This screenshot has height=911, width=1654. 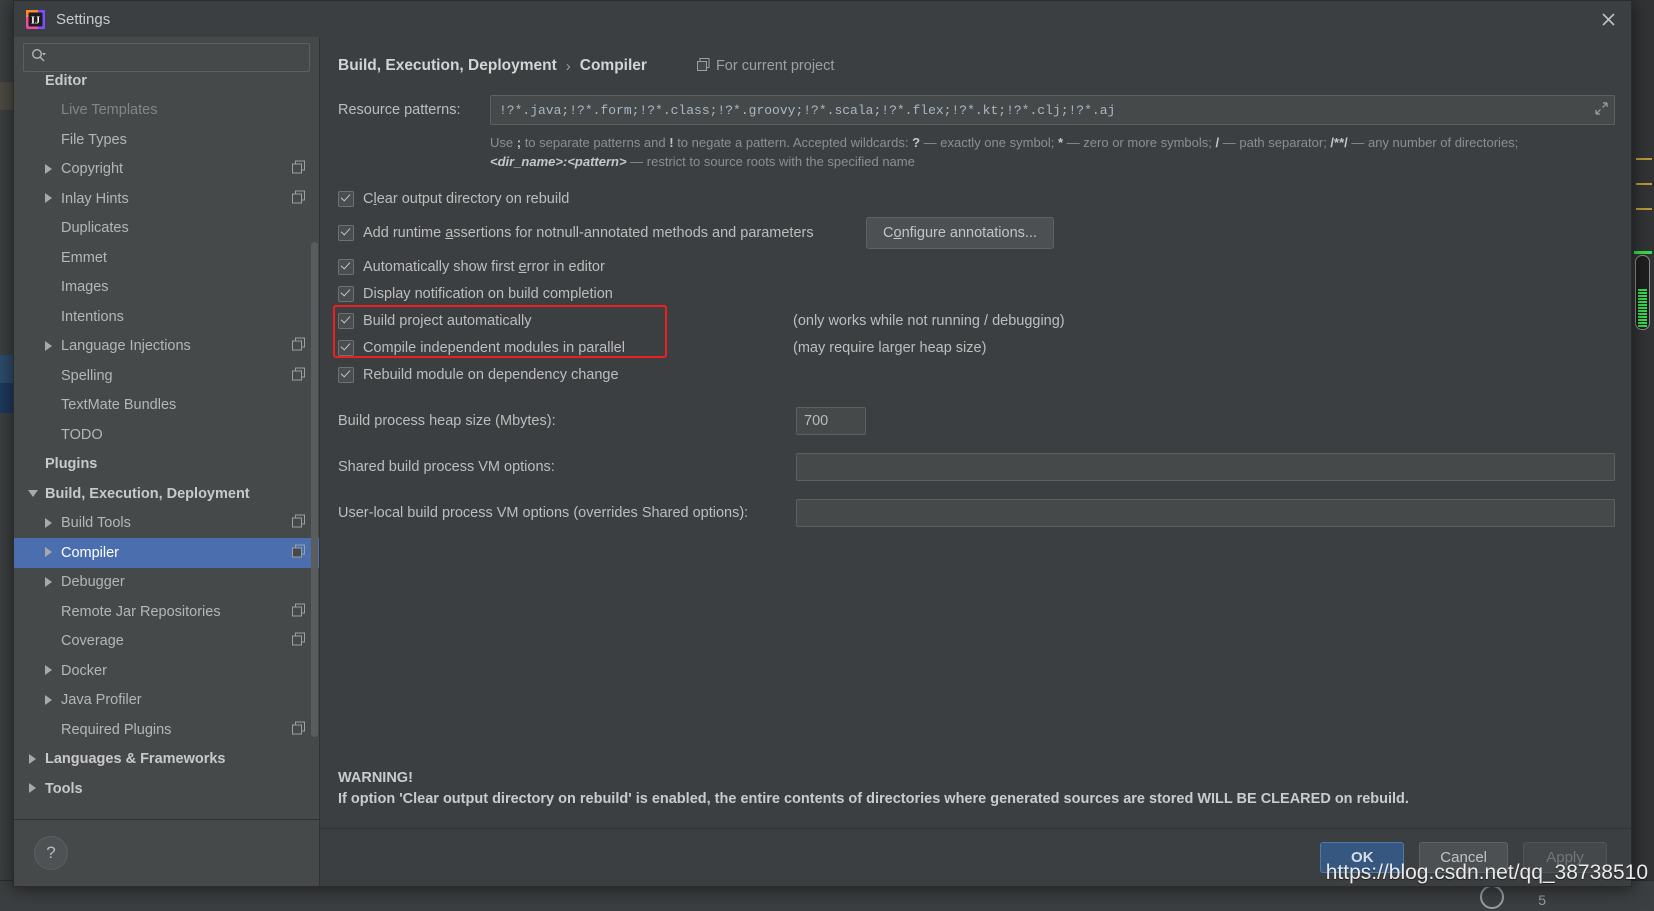 What do you see at coordinates (166, 730) in the screenshot?
I see `sidebar-item-required-plugins: Required Plugins` at bounding box center [166, 730].